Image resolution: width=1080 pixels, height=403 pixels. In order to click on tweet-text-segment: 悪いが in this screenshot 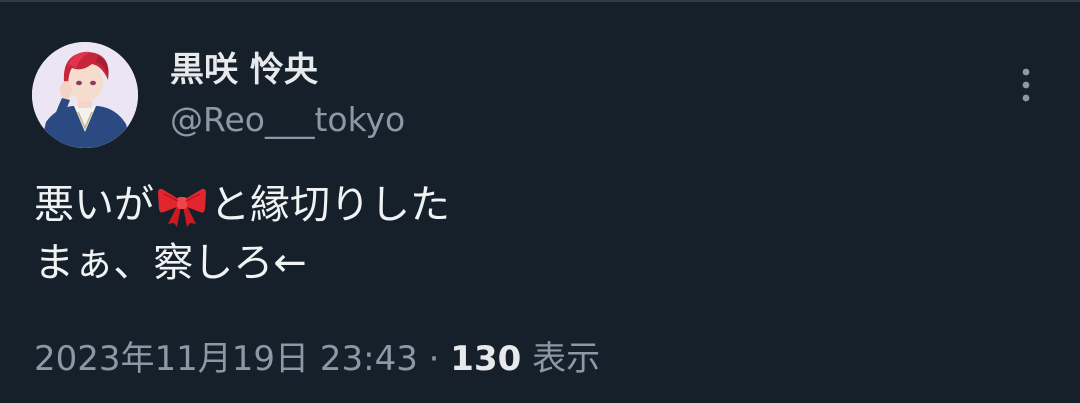, I will do `click(94, 205)`.